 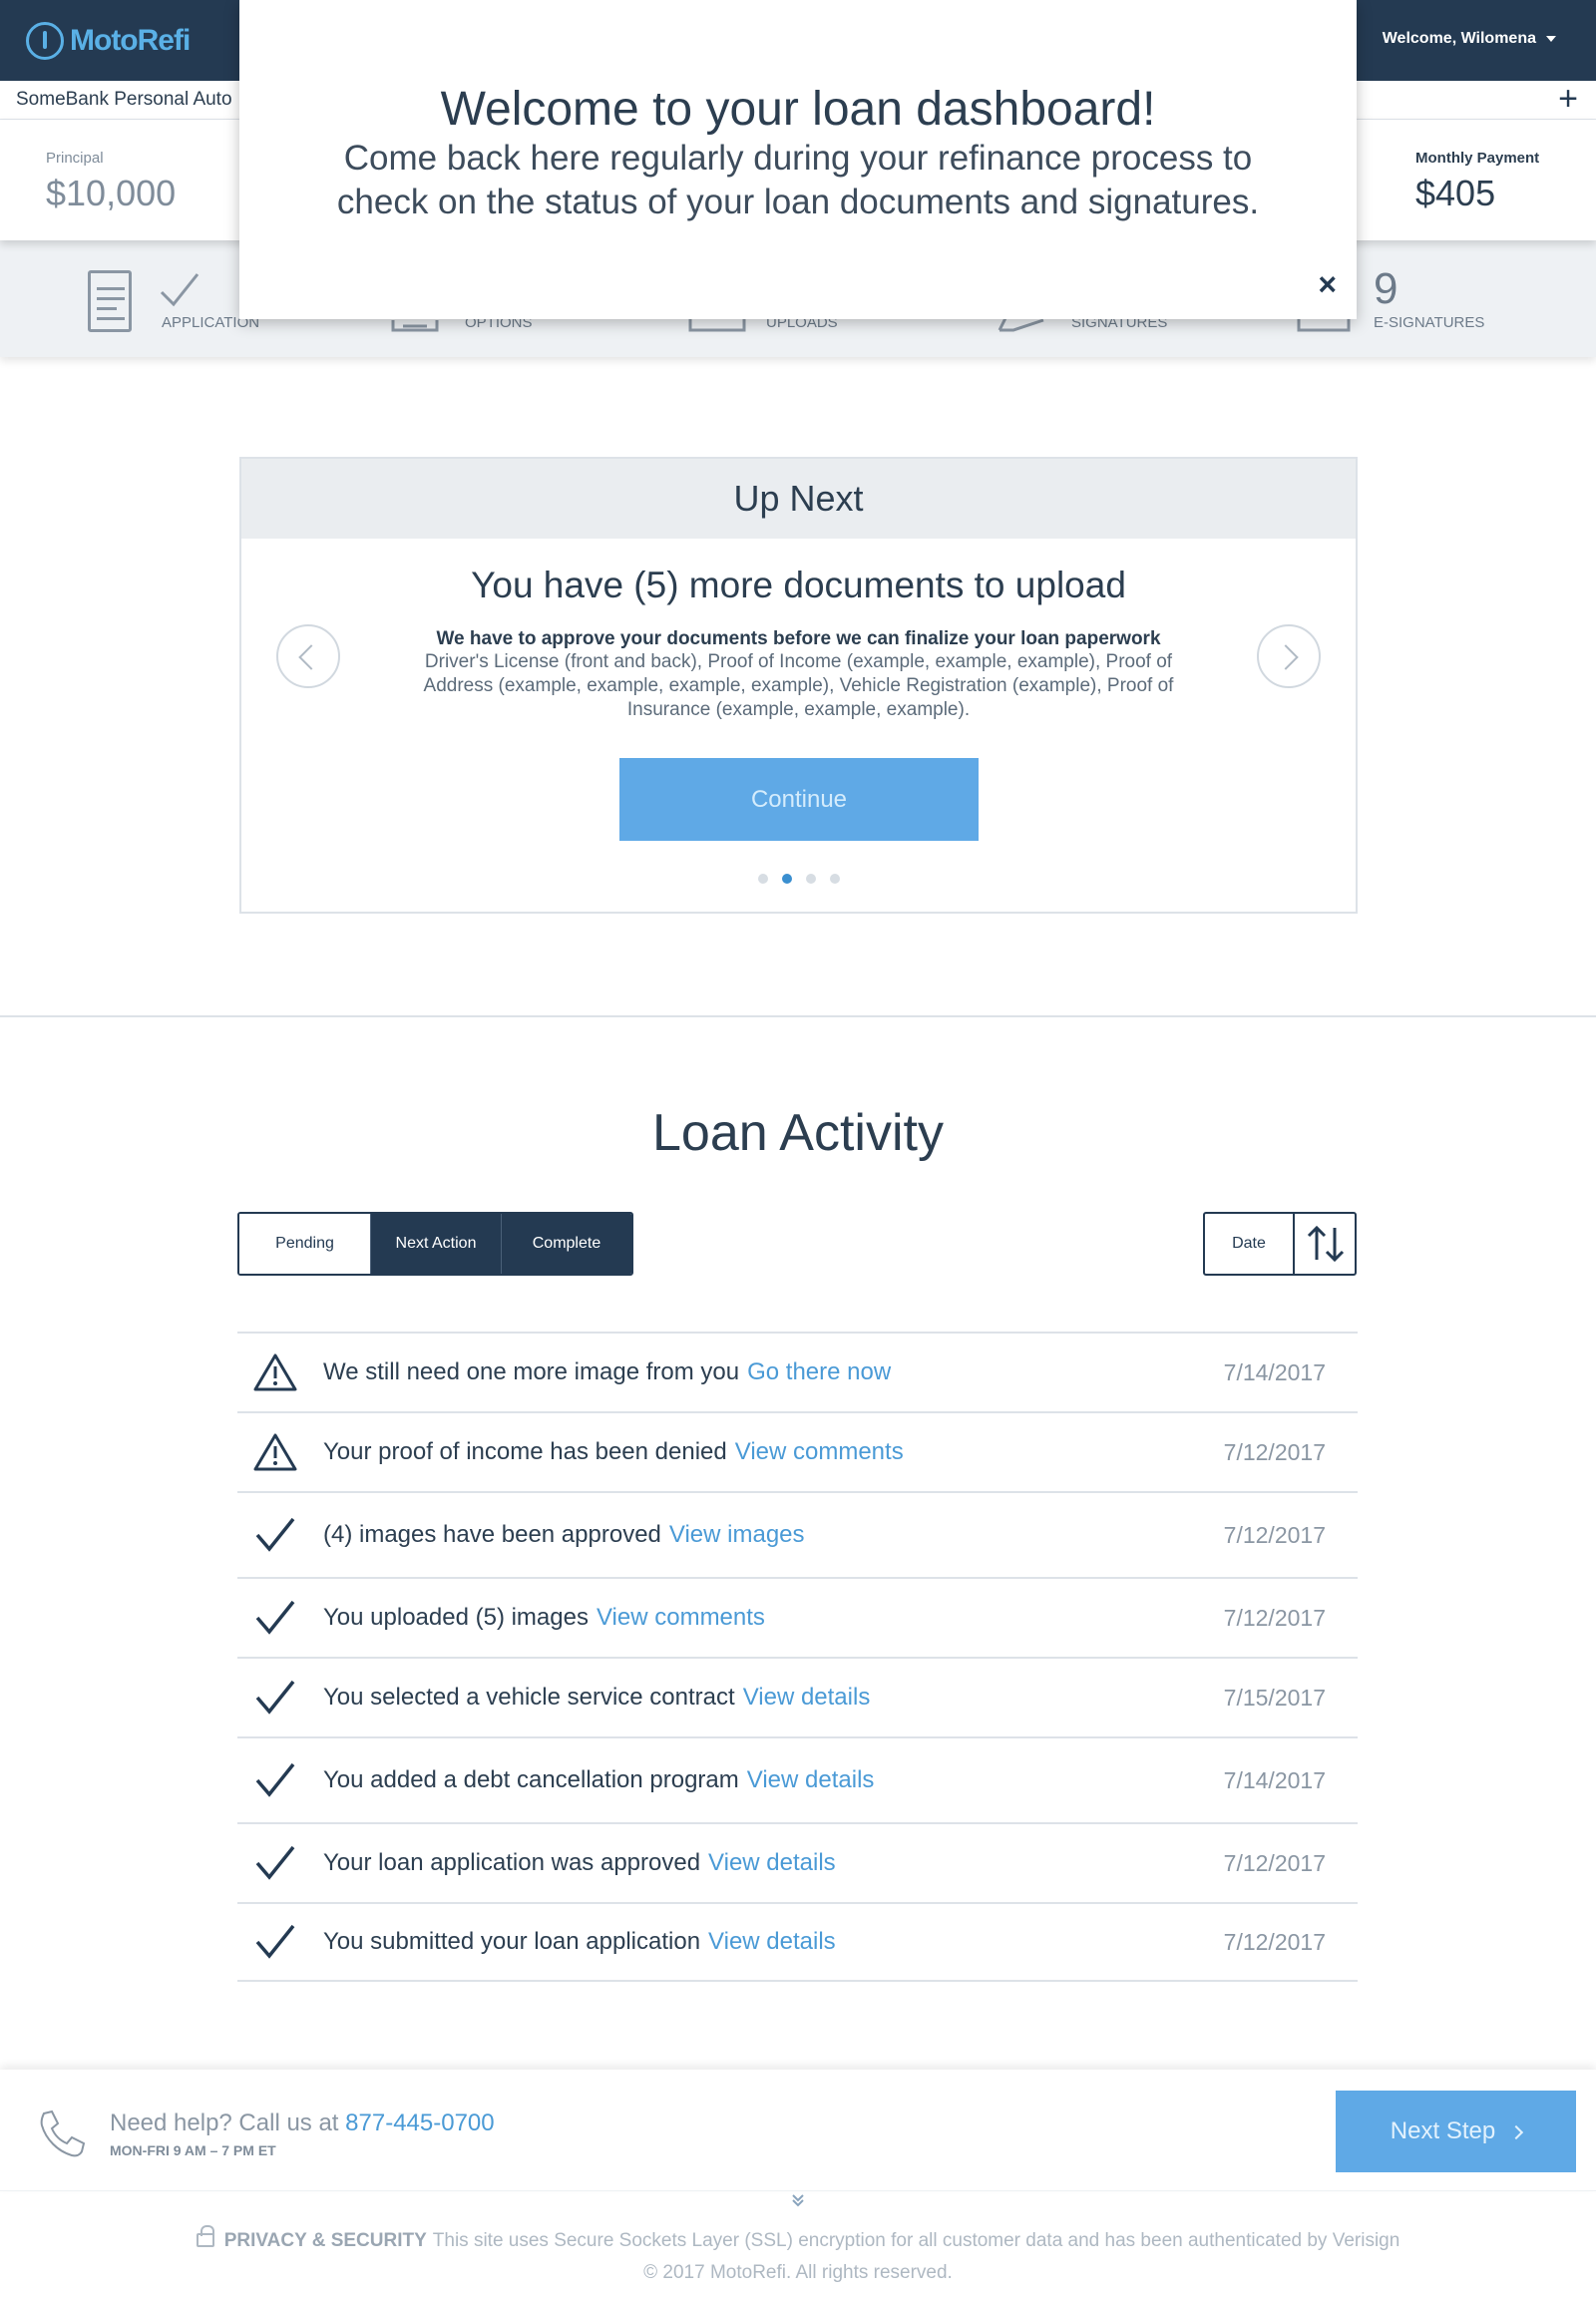 I want to click on tab-pending: Pending, so click(x=304, y=1244).